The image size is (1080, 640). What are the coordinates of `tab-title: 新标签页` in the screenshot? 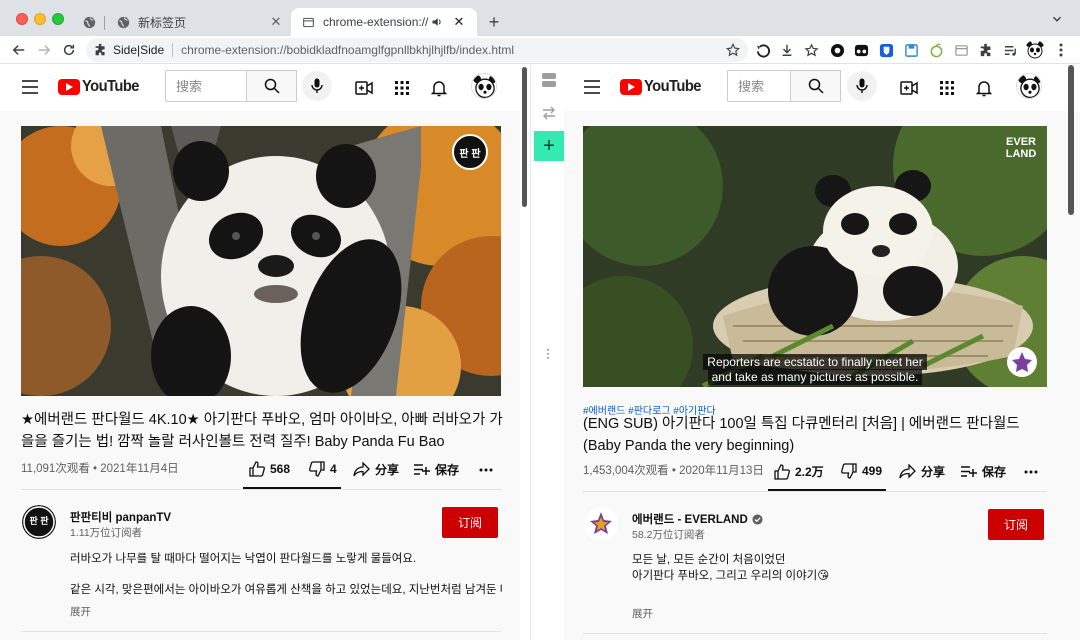 It's located at (162, 22).